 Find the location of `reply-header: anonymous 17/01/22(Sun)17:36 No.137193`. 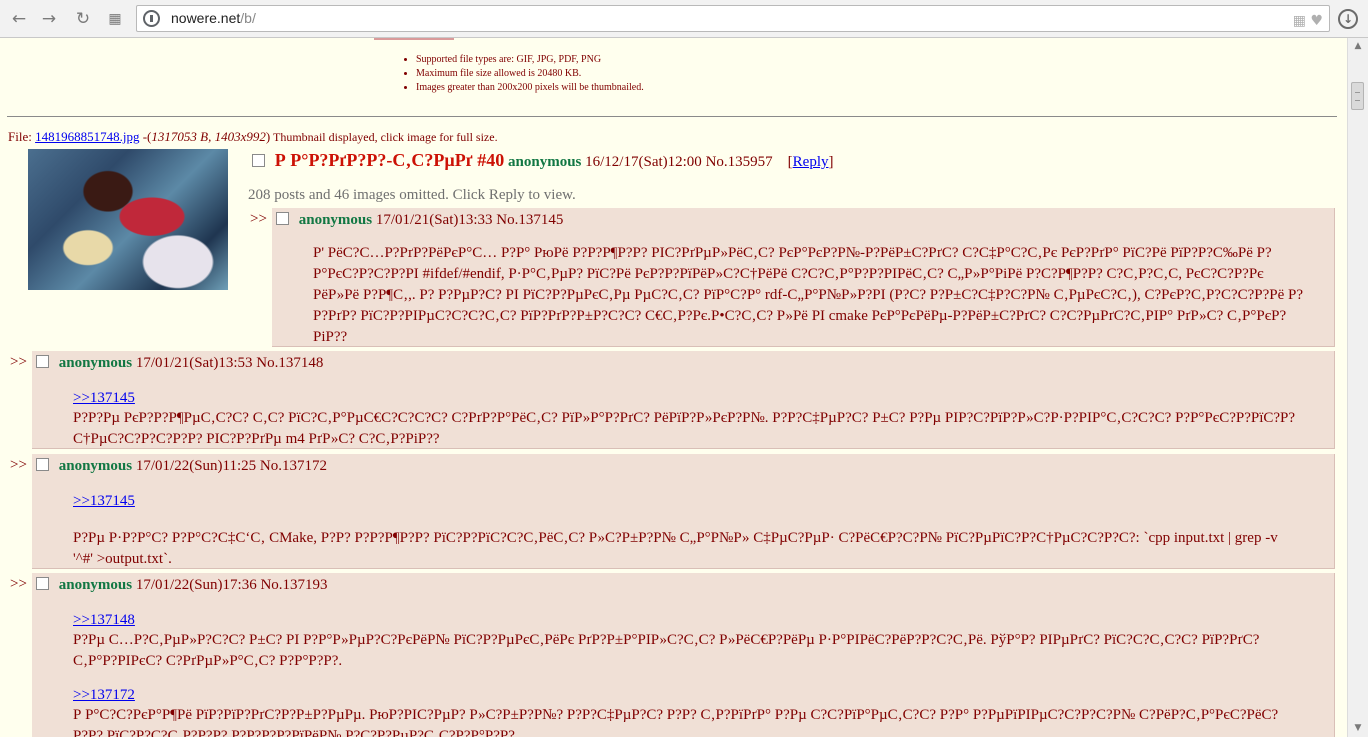

reply-header: anonymous 17/01/22(Sun)17:36 No.137193 is located at coordinates (182, 585).